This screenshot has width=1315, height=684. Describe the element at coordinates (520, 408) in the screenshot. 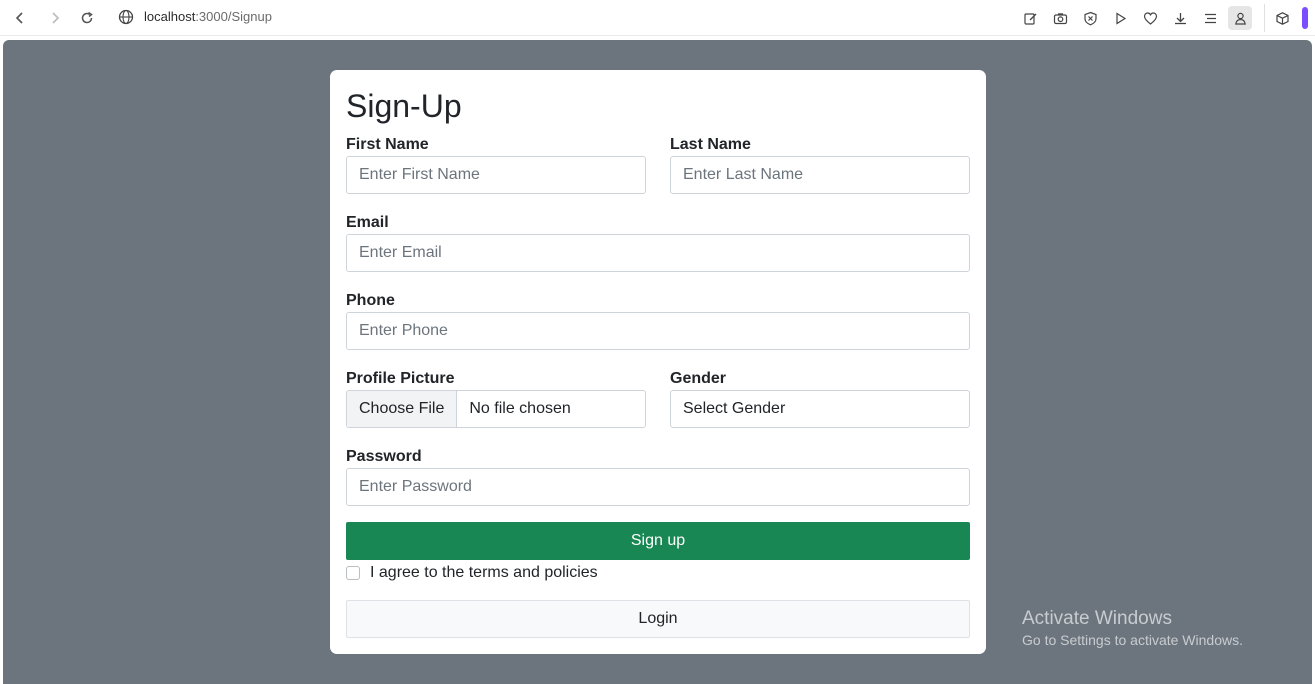

I see `file-status-text: No file chosen` at that location.